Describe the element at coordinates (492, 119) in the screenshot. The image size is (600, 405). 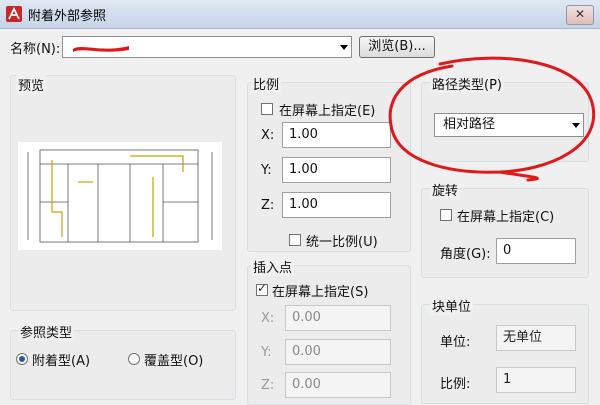
I see `red-annotation-circle` at that location.